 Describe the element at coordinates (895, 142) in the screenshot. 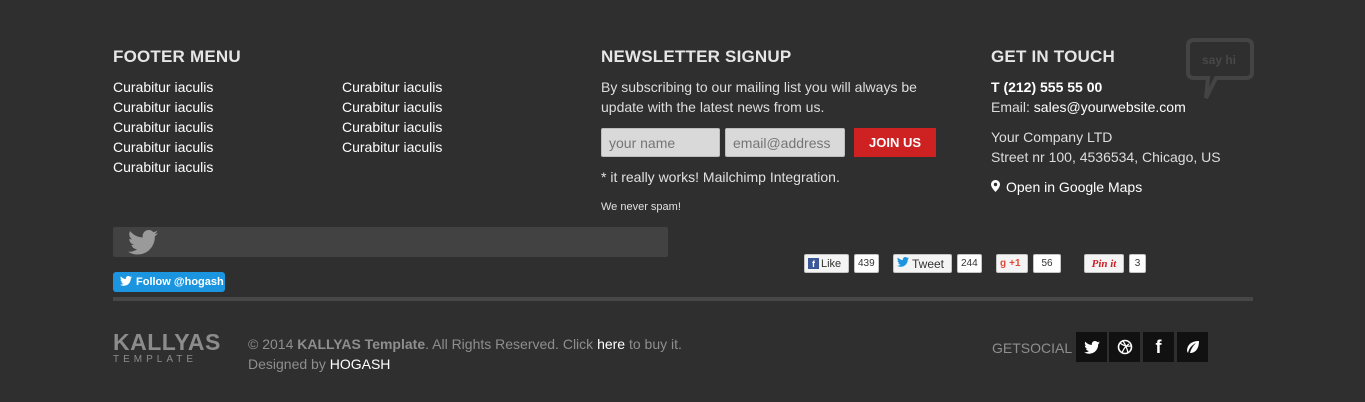

I see `join-us-button: JOIN US` at that location.